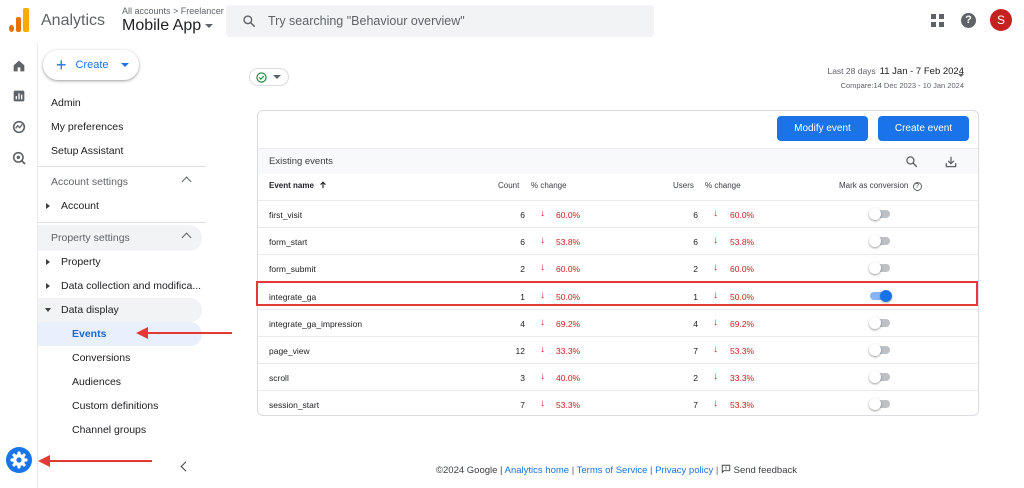 This screenshot has width=1024, height=488. Describe the element at coordinates (96, 382) in the screenshot. I see `nav-item-audiences: Audiences` at that location.